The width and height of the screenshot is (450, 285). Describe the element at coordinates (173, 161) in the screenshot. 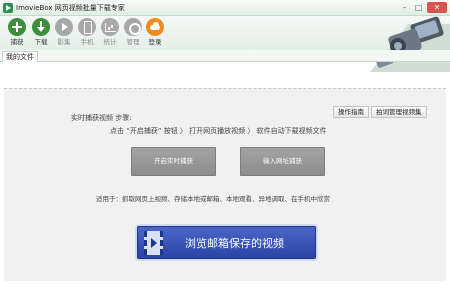

I see `start-capture-button: 开启实时捕获` at that location.